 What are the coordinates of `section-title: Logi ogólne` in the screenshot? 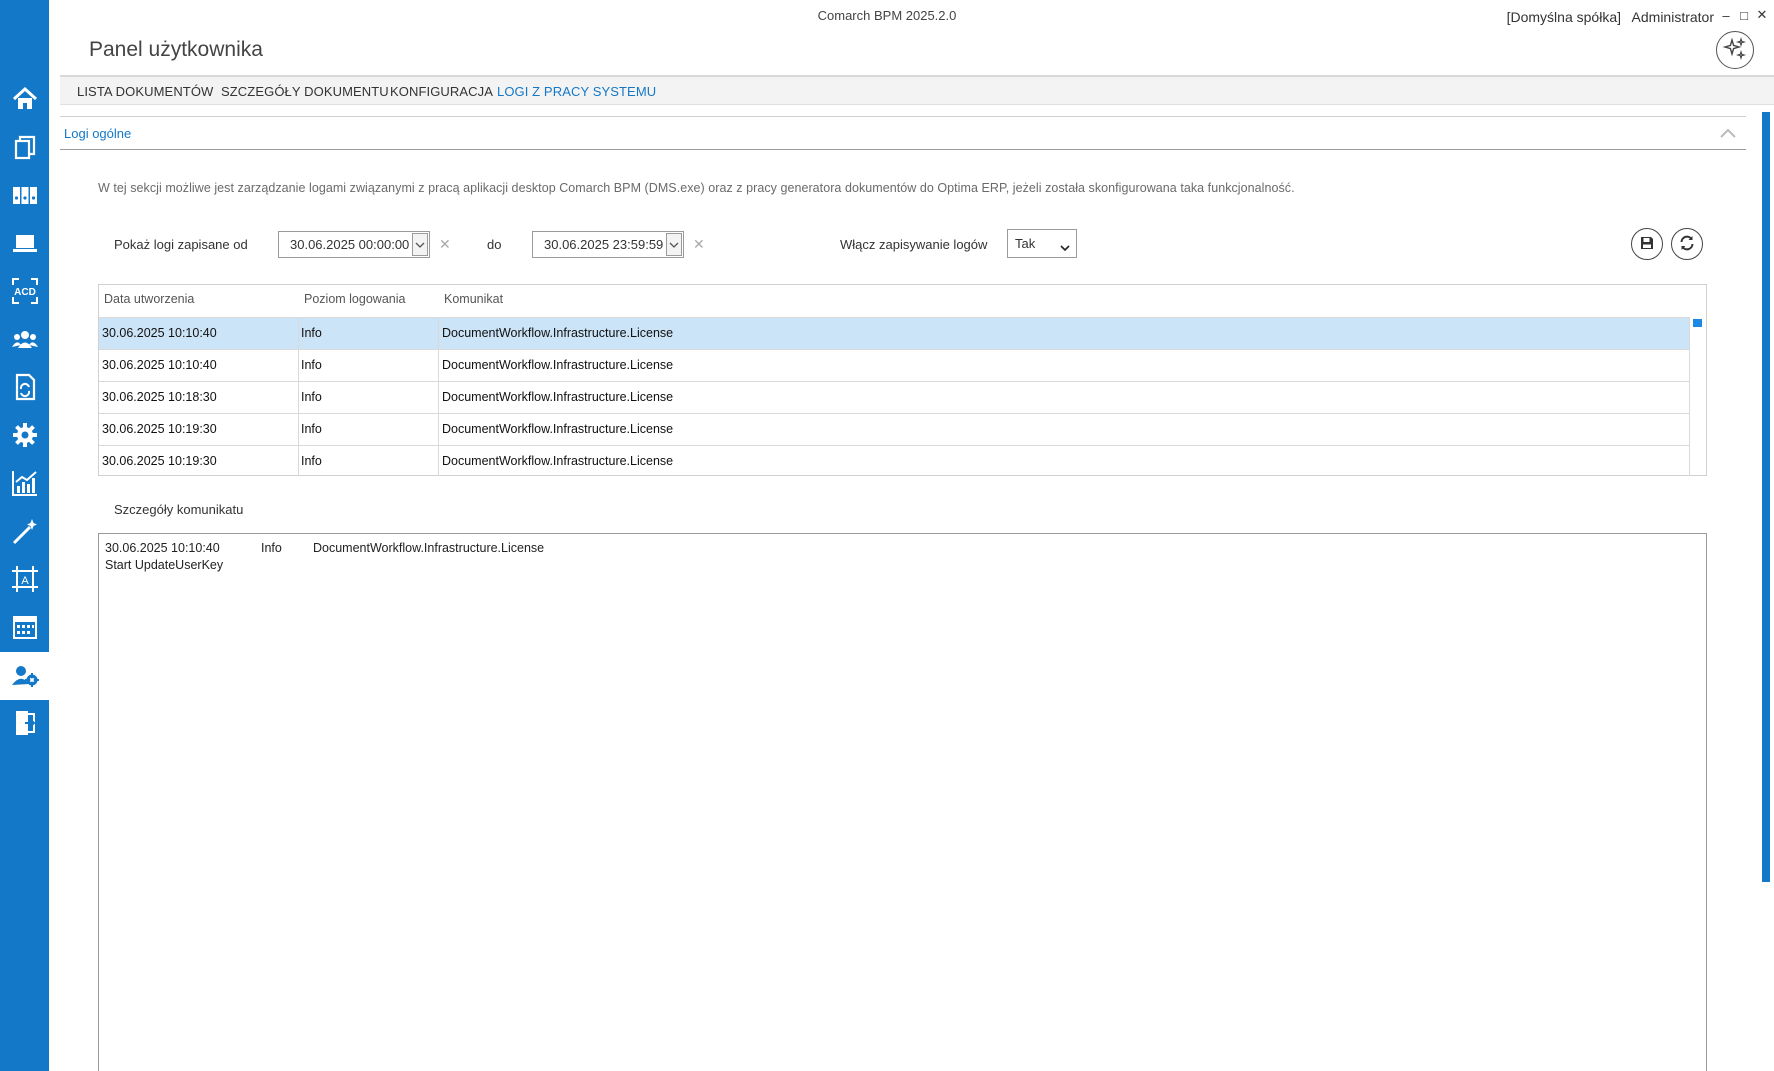 It's located at (98, 133).